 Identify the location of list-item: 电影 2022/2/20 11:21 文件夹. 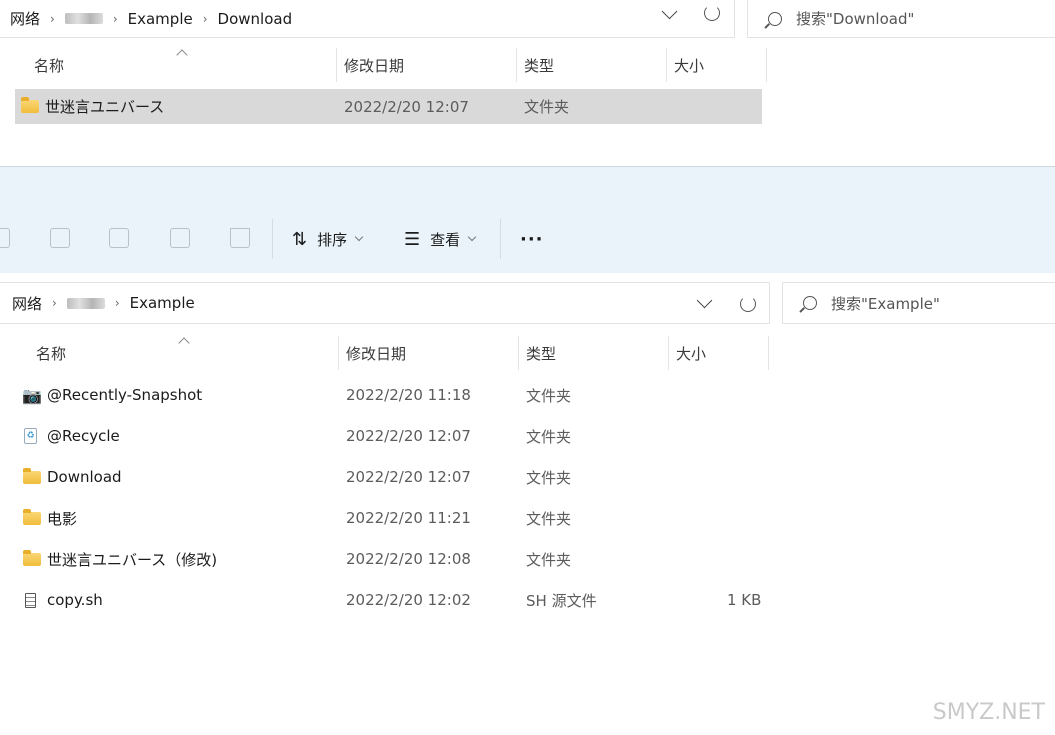
(392, 518).